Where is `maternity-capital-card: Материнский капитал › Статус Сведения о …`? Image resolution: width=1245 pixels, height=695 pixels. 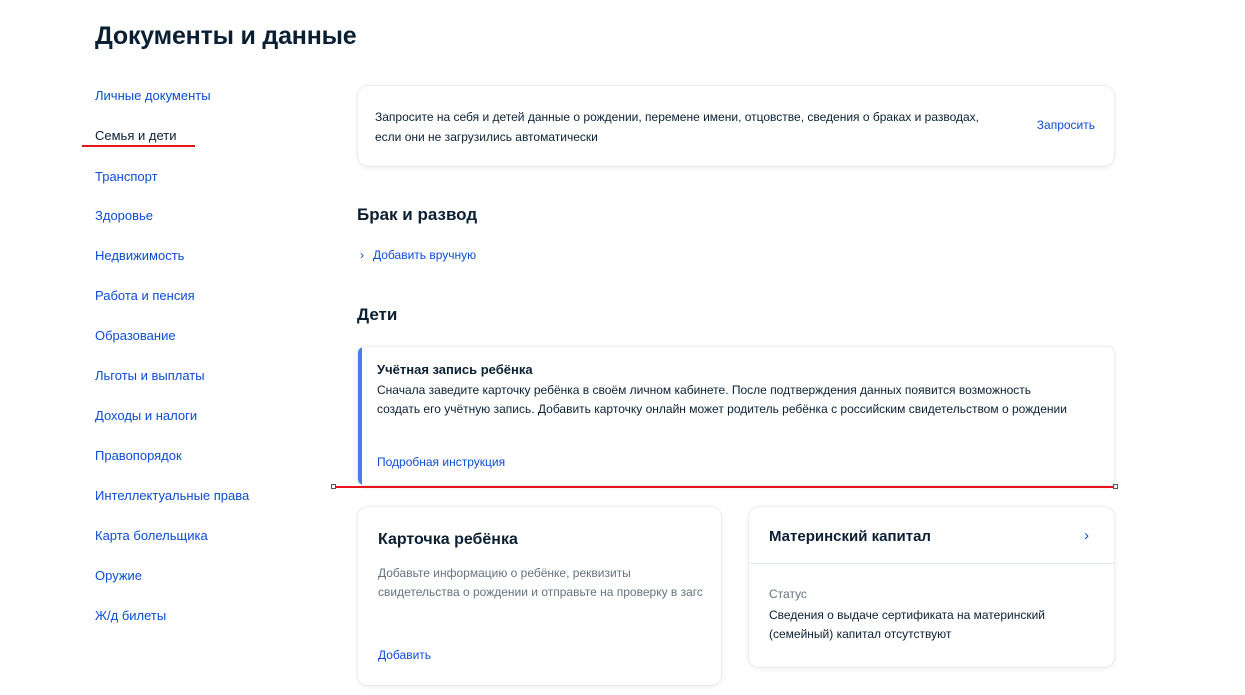
maternity-capital-card: Материнский капитал › Статус Сведения о … is located at coordinates (931, 587).